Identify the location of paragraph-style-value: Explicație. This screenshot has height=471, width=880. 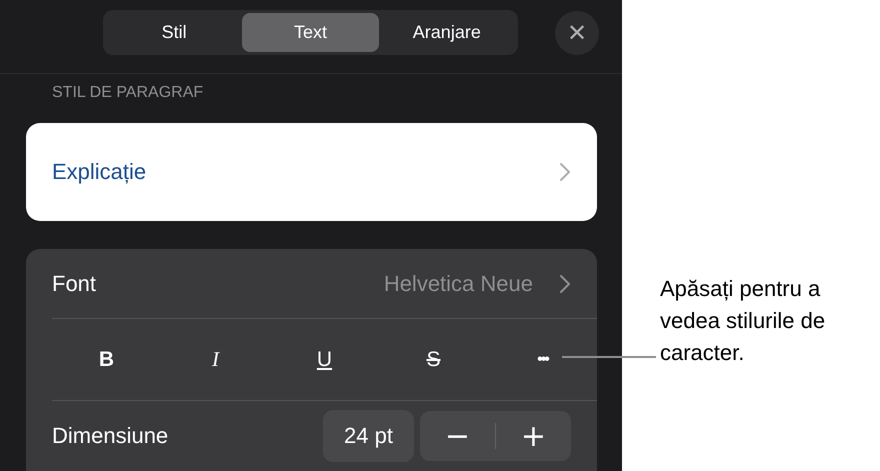
(99, 171).